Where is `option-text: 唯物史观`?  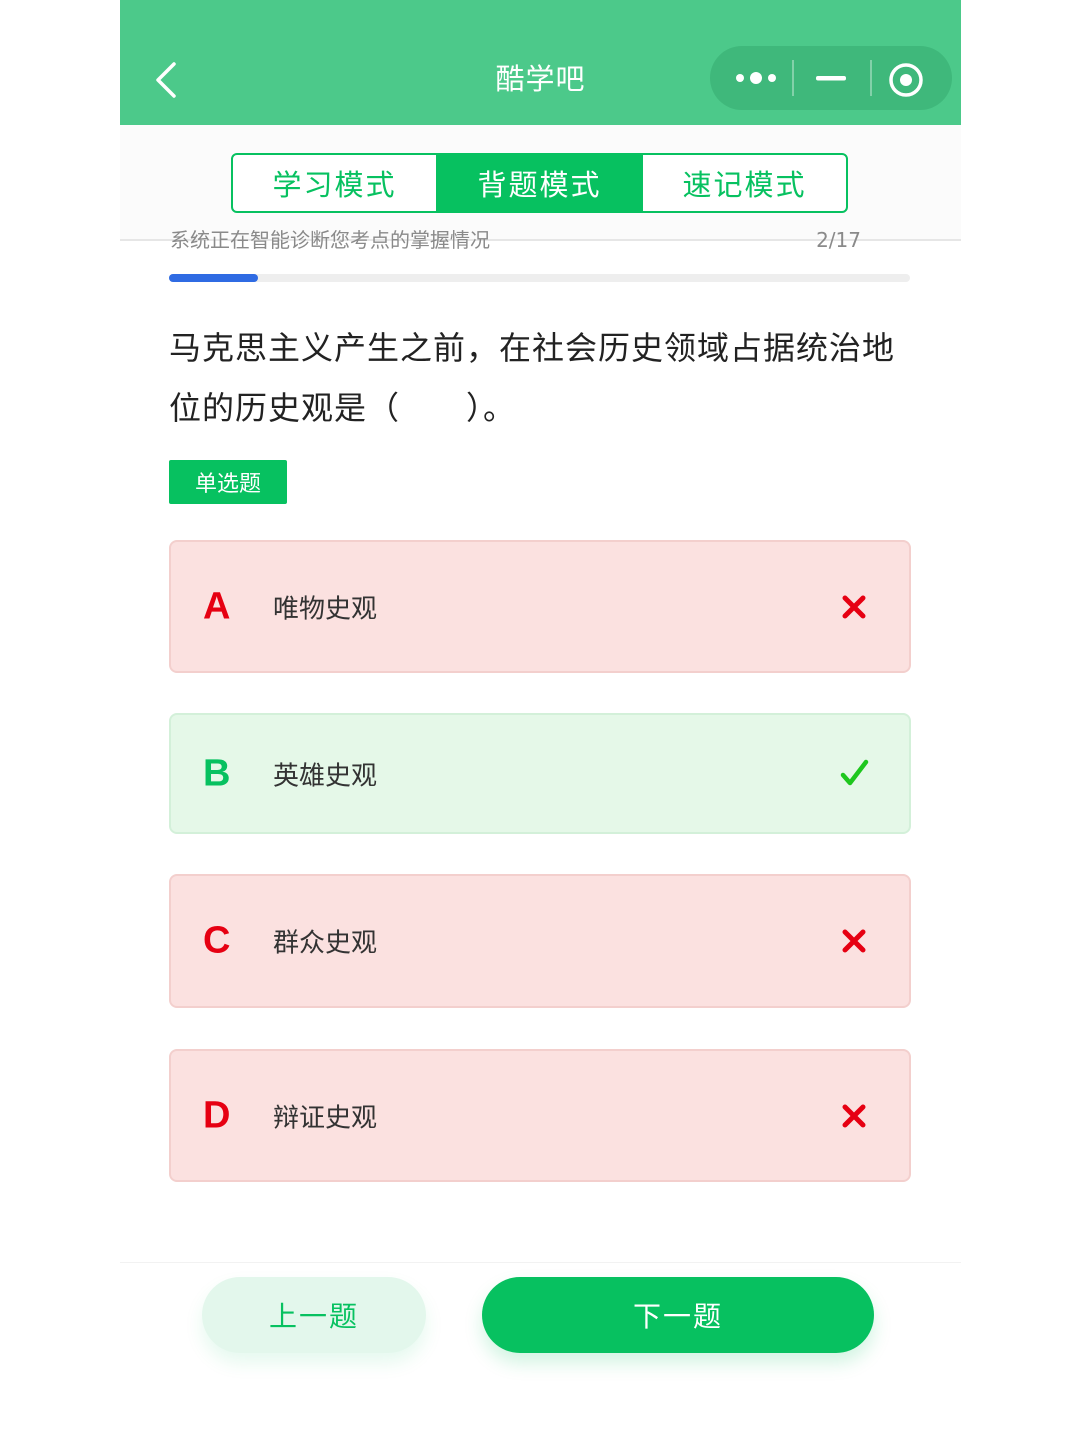
option-text: 唯物史观 is located at coordinates (325, 609).